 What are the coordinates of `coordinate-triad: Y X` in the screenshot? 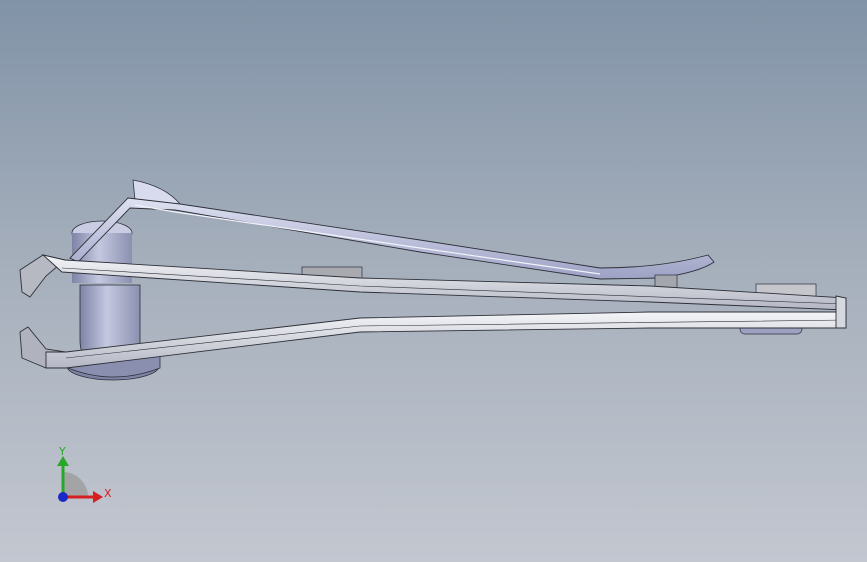 It's located at (84, 474).